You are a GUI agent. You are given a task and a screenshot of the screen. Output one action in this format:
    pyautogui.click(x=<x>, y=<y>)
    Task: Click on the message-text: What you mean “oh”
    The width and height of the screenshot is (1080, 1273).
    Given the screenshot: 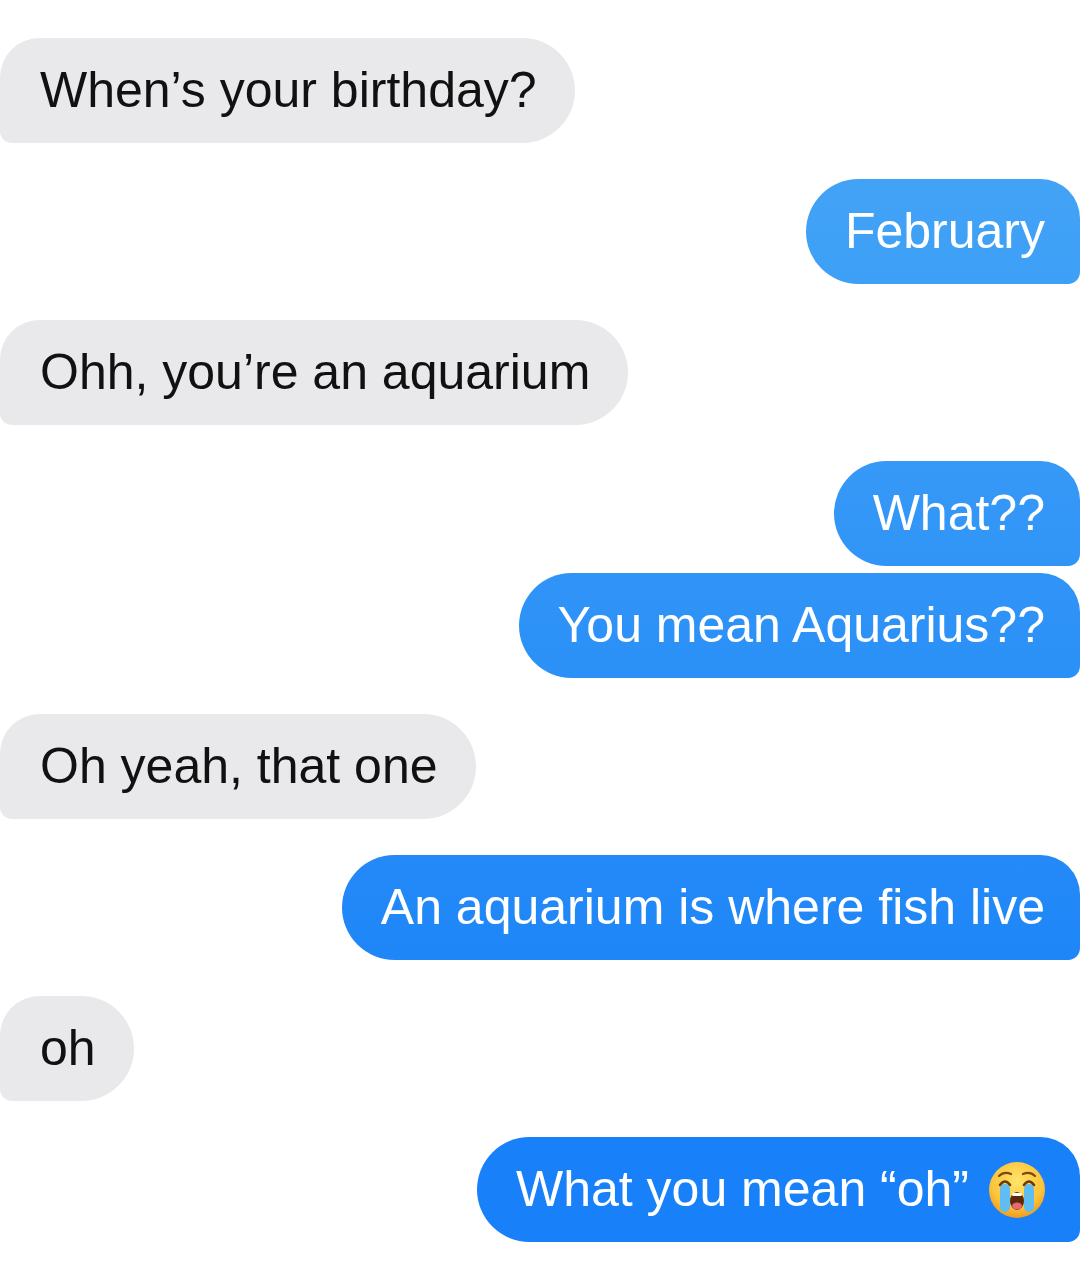 What is the action you would take?
    pyautogui.click(x=742, y=1189)
    